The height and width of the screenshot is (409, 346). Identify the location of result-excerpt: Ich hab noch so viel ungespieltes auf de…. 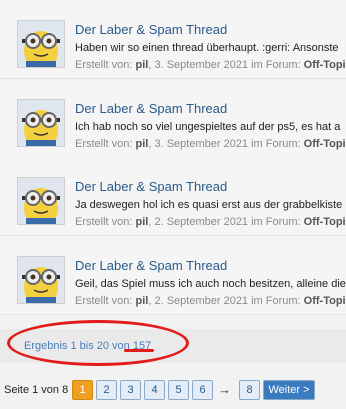
(208, 127).